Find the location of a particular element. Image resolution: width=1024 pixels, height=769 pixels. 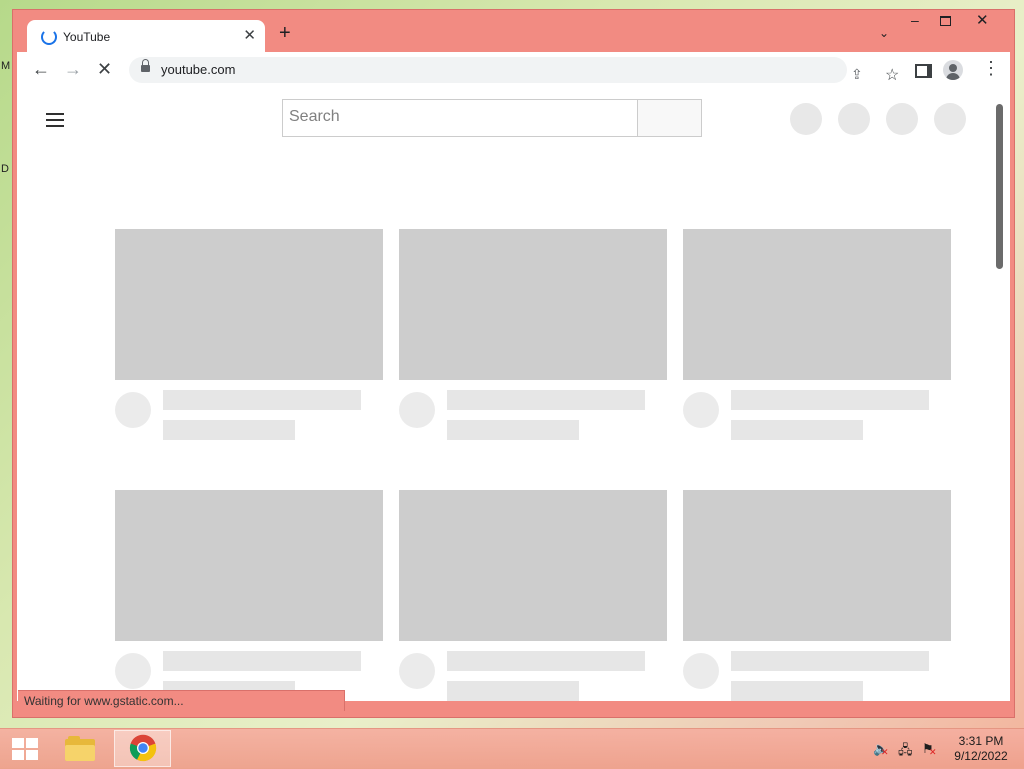

tab-strip: YouTube ✕ + ⌄ – ✕ is located at coordinates (513, 31).